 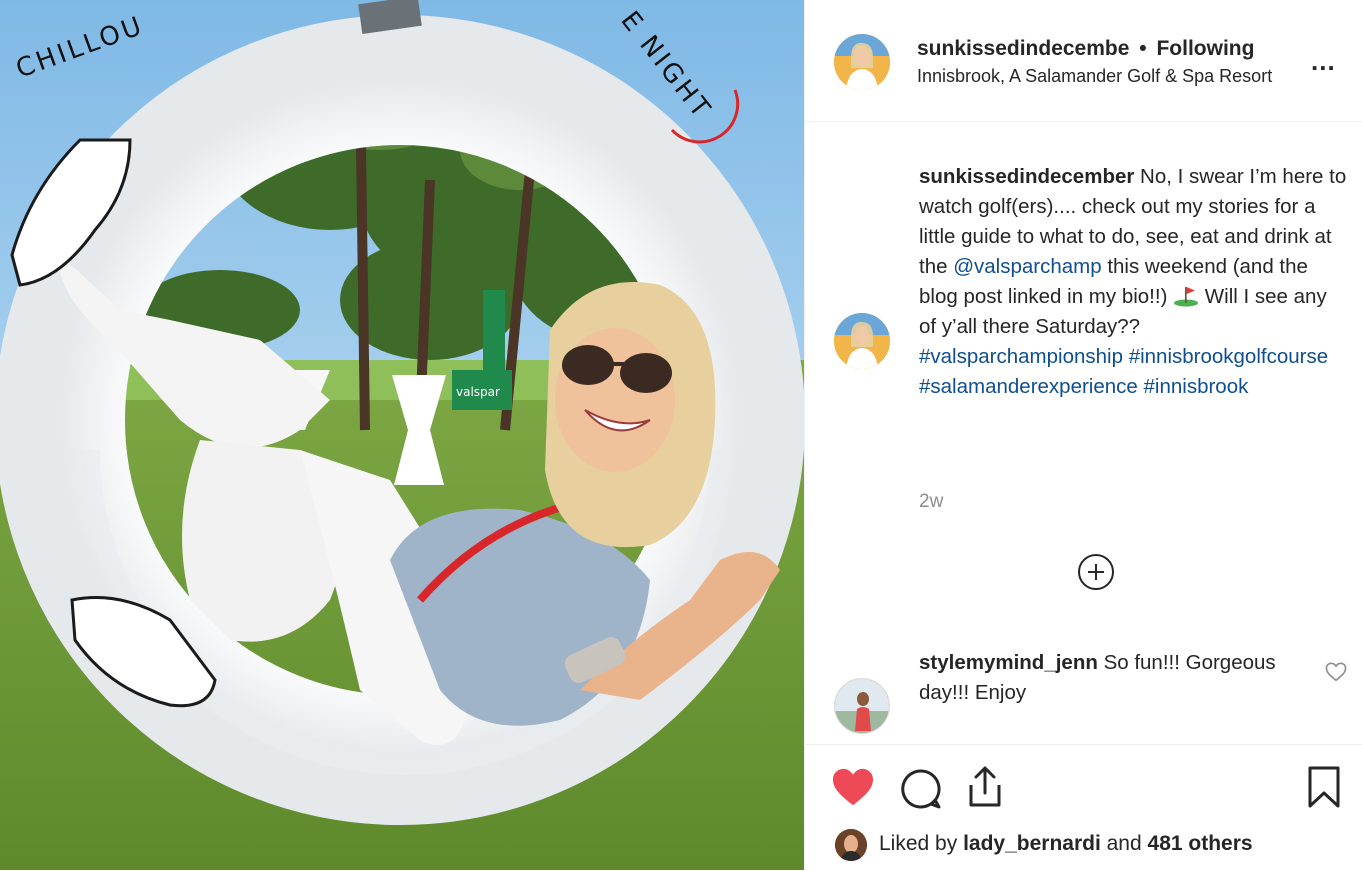 What do you see at coordinates (921, 791) in the screenshot?
I see `comment-icon` at bounding box center [921, 791].